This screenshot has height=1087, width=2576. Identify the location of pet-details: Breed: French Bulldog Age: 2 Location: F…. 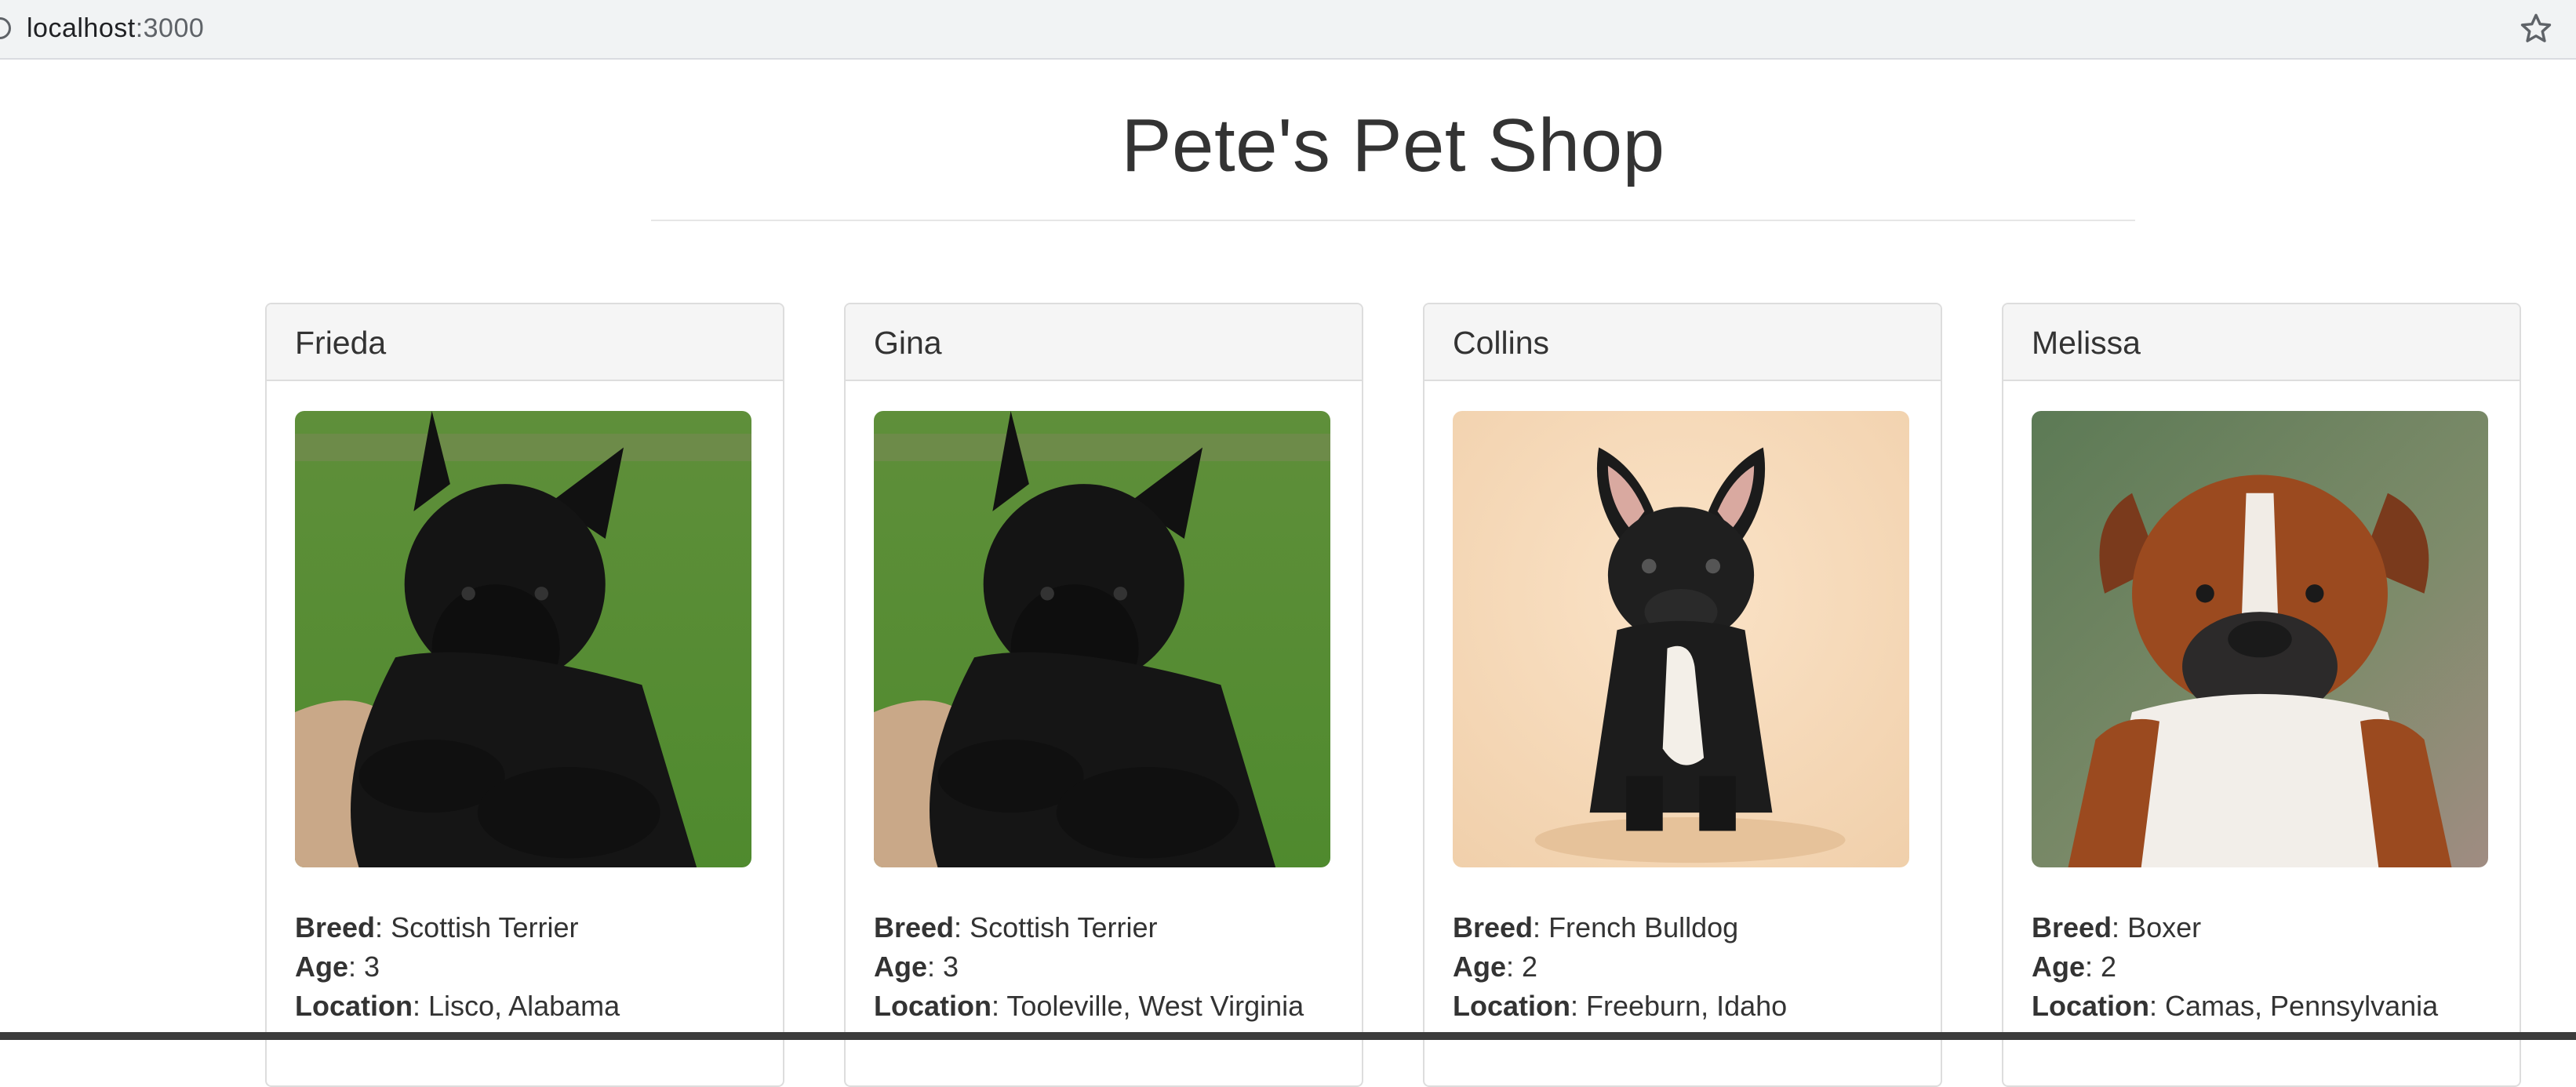
(1620, 967).